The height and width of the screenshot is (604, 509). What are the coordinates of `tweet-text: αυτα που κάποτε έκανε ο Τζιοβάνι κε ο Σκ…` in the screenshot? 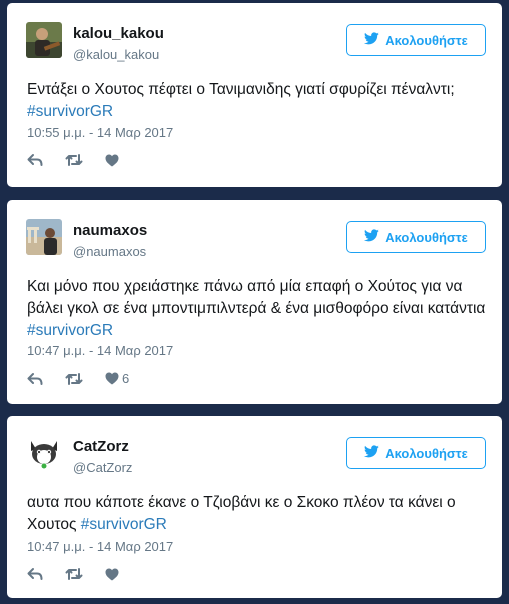 It's located at (257, 514).